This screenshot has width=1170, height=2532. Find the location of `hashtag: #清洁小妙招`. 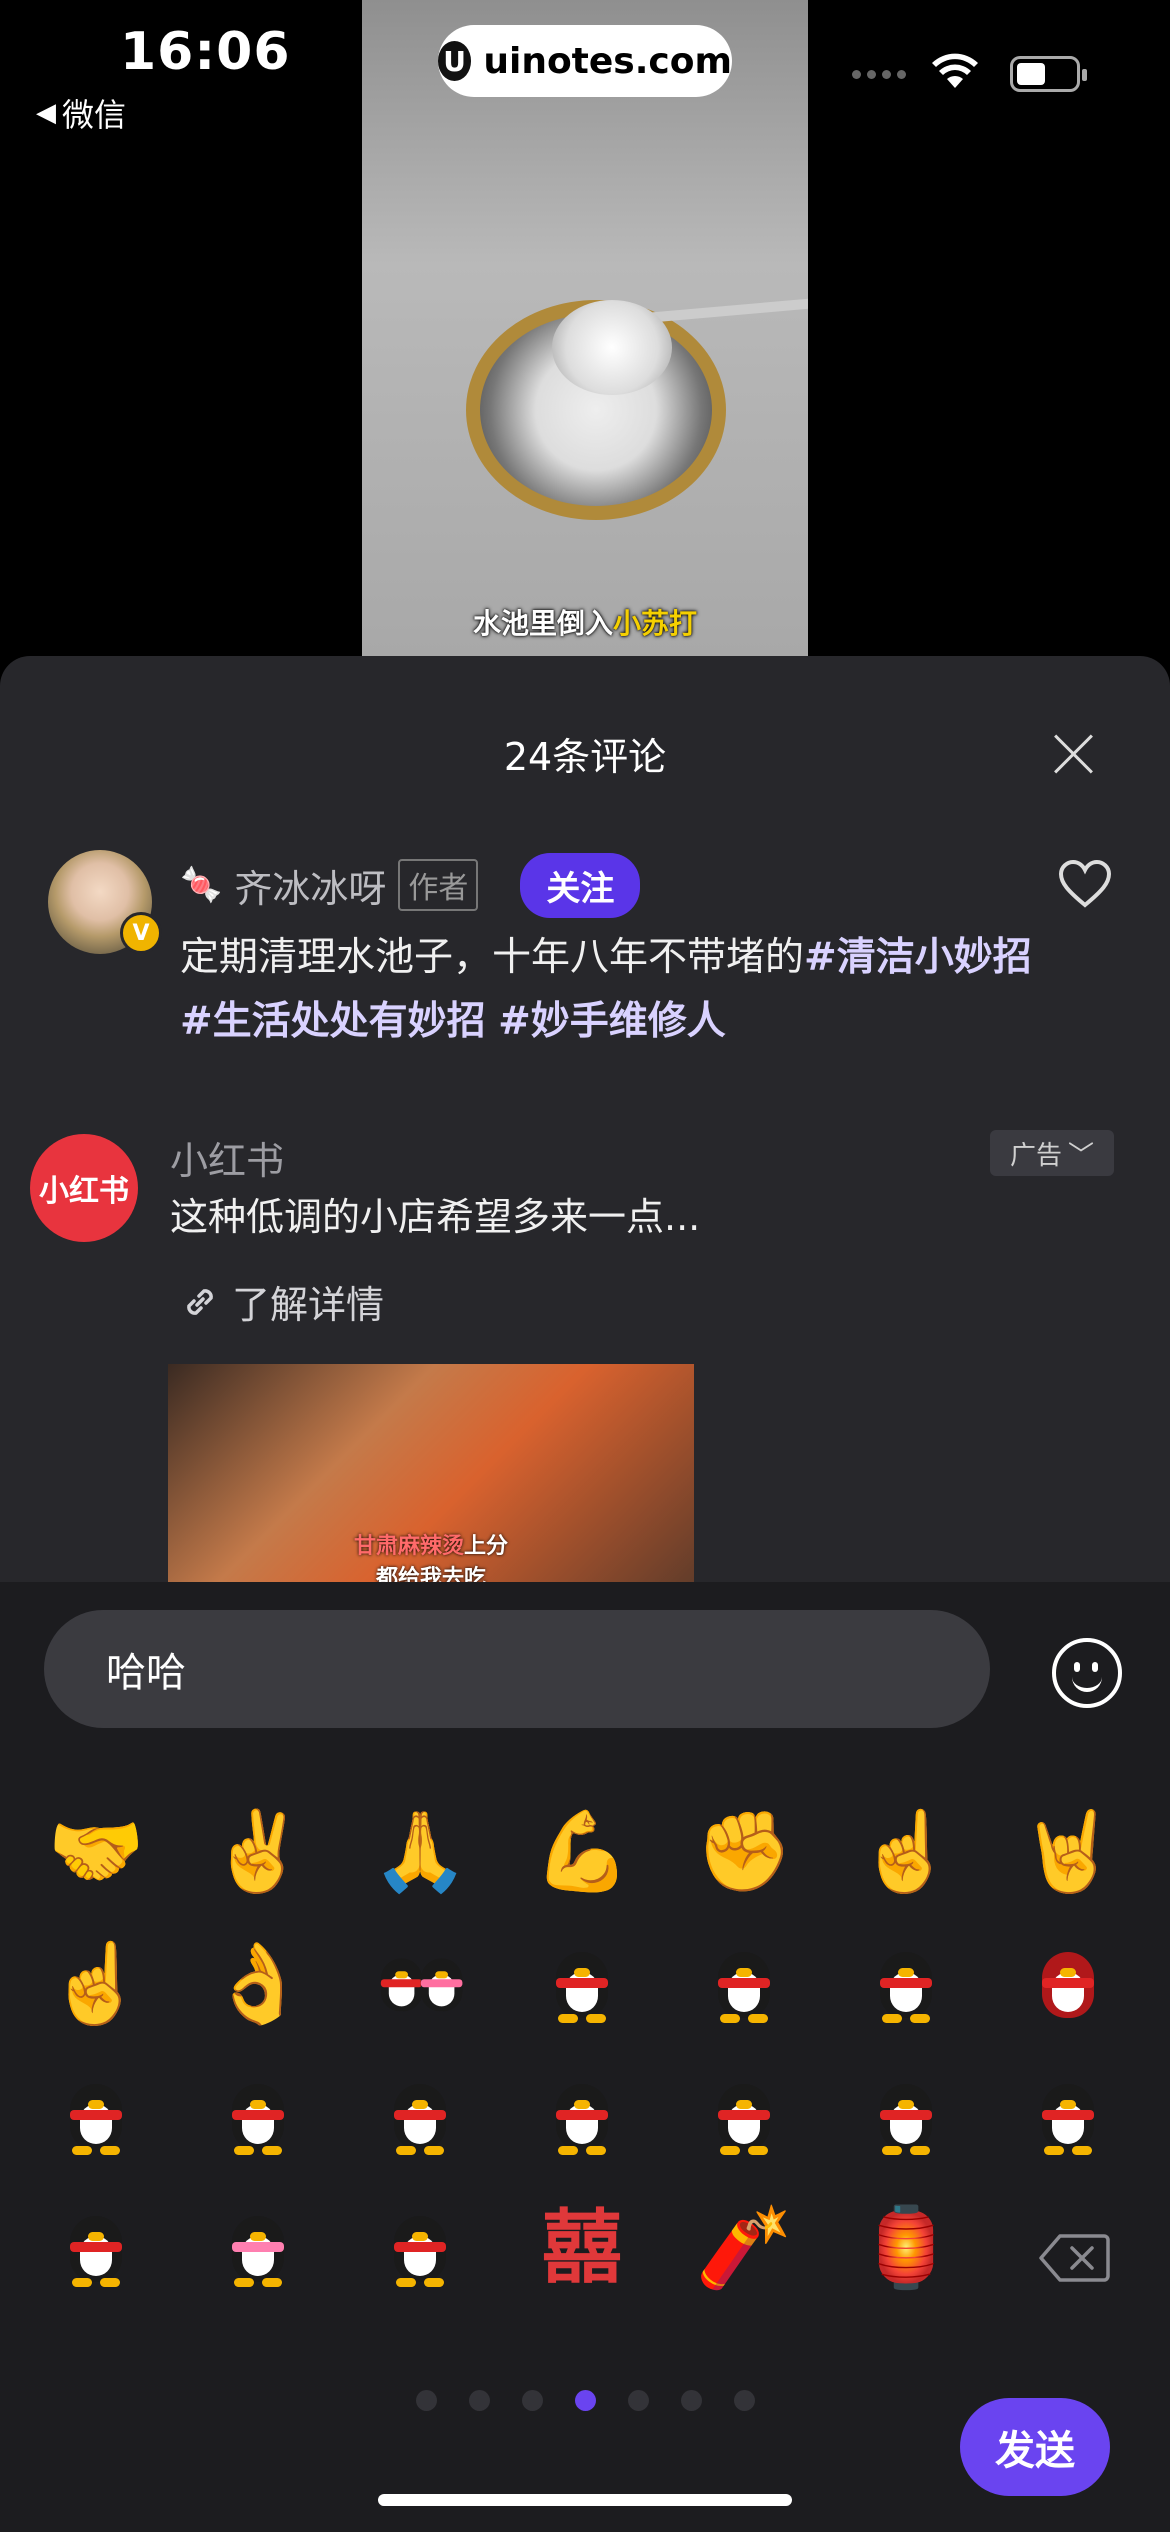

hashtag: #清洁小妙招 is located at coordinates (918, 957).